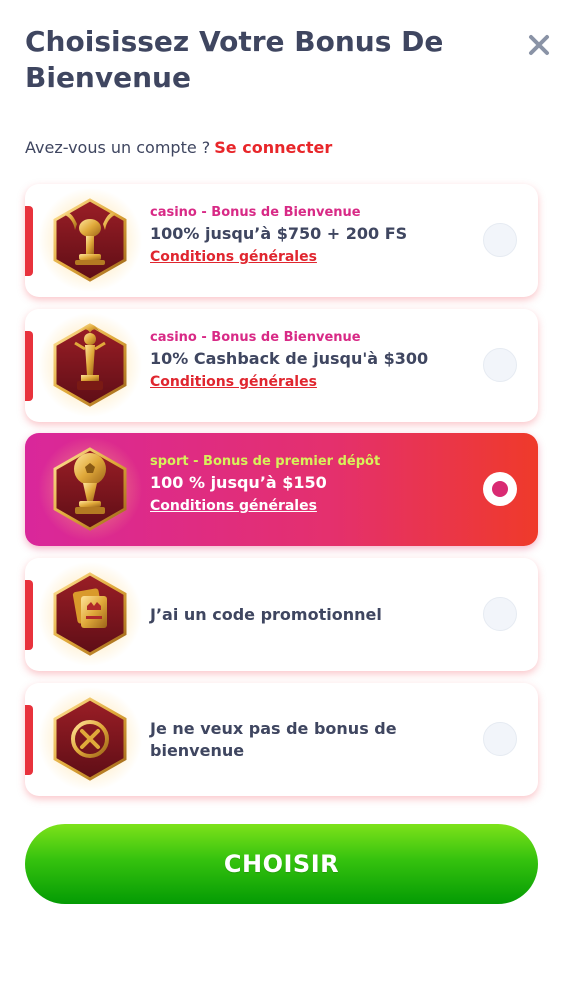 The height and width of the screenshot is (1000, 563). Describe the element at coordinates (281, 864) in the screenshot. I see `choose-button: CHOISIR` at that location.